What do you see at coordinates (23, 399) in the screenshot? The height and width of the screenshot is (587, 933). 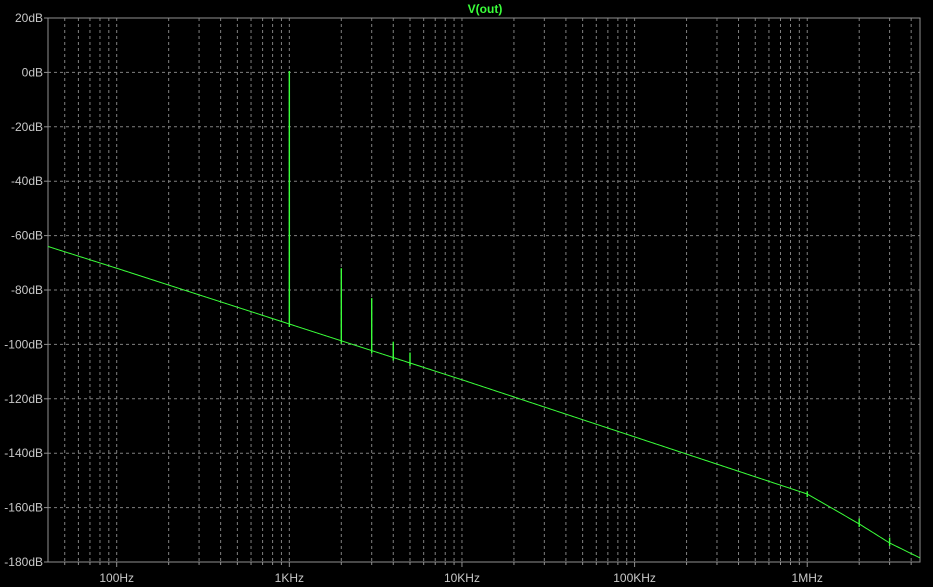 I see `y-tick-label: -120dB` at bounding box center [23, 399].